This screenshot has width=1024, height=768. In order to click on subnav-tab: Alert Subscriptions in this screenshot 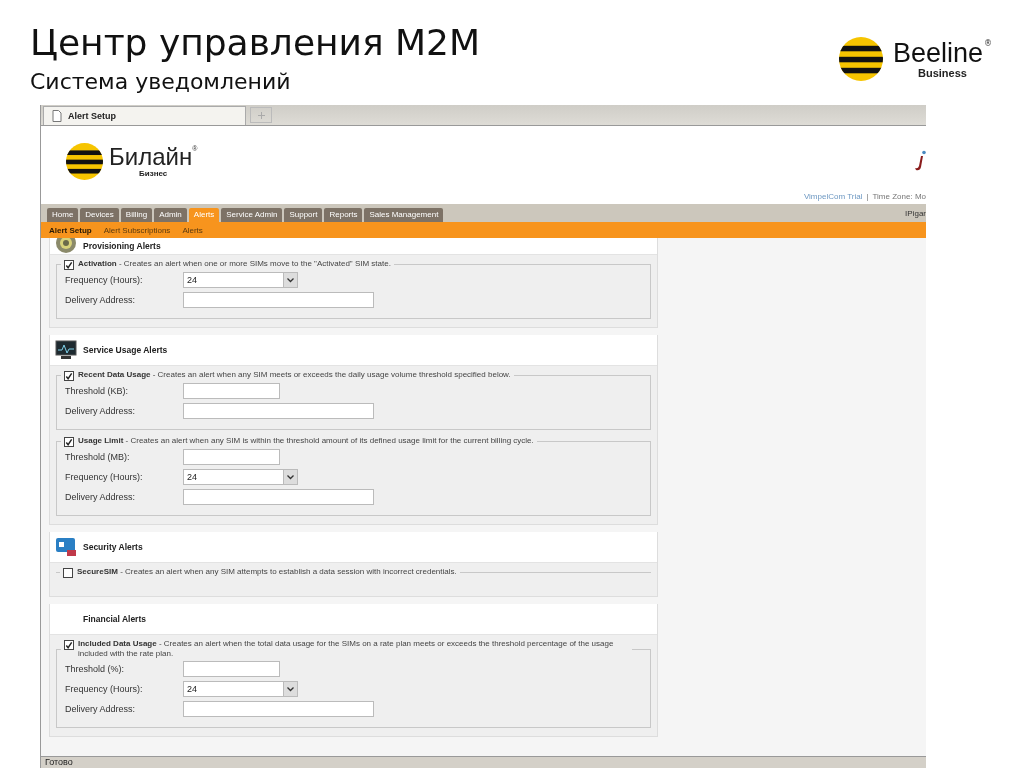, I will do `click(137, 230)`.